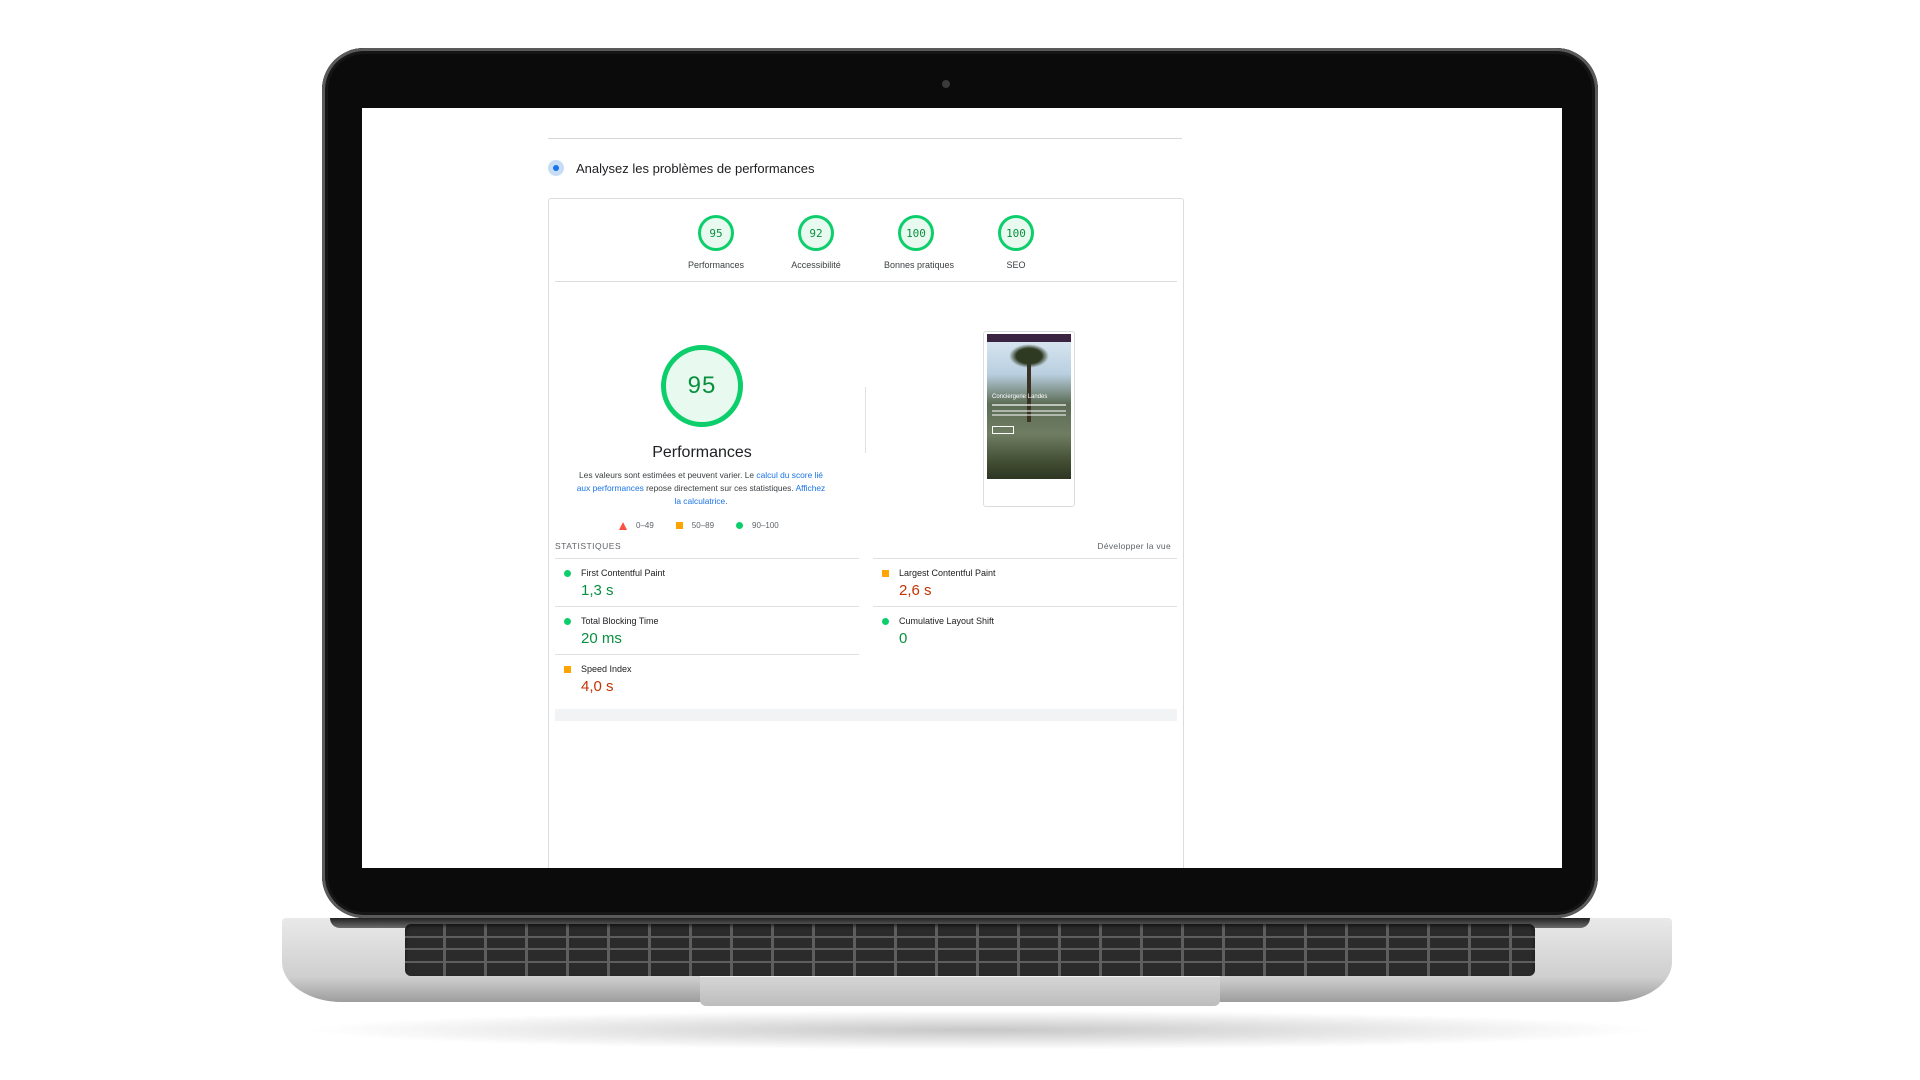 Image resolution: width=1920 pixels, height=1080 pixels. I want to click on metric-value: 4,0 s, so click(597, 686).